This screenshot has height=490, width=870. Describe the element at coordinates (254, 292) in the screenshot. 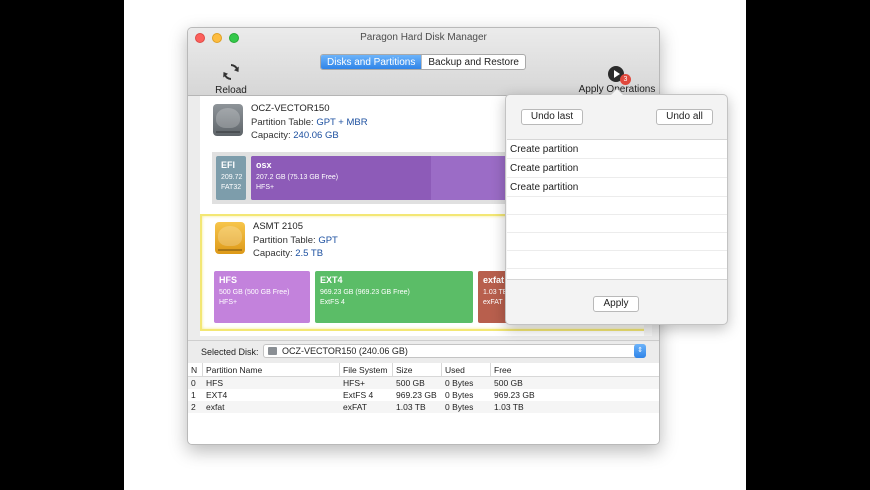

I see `partition-size: 500 GB (500 GB Free)` at that location.